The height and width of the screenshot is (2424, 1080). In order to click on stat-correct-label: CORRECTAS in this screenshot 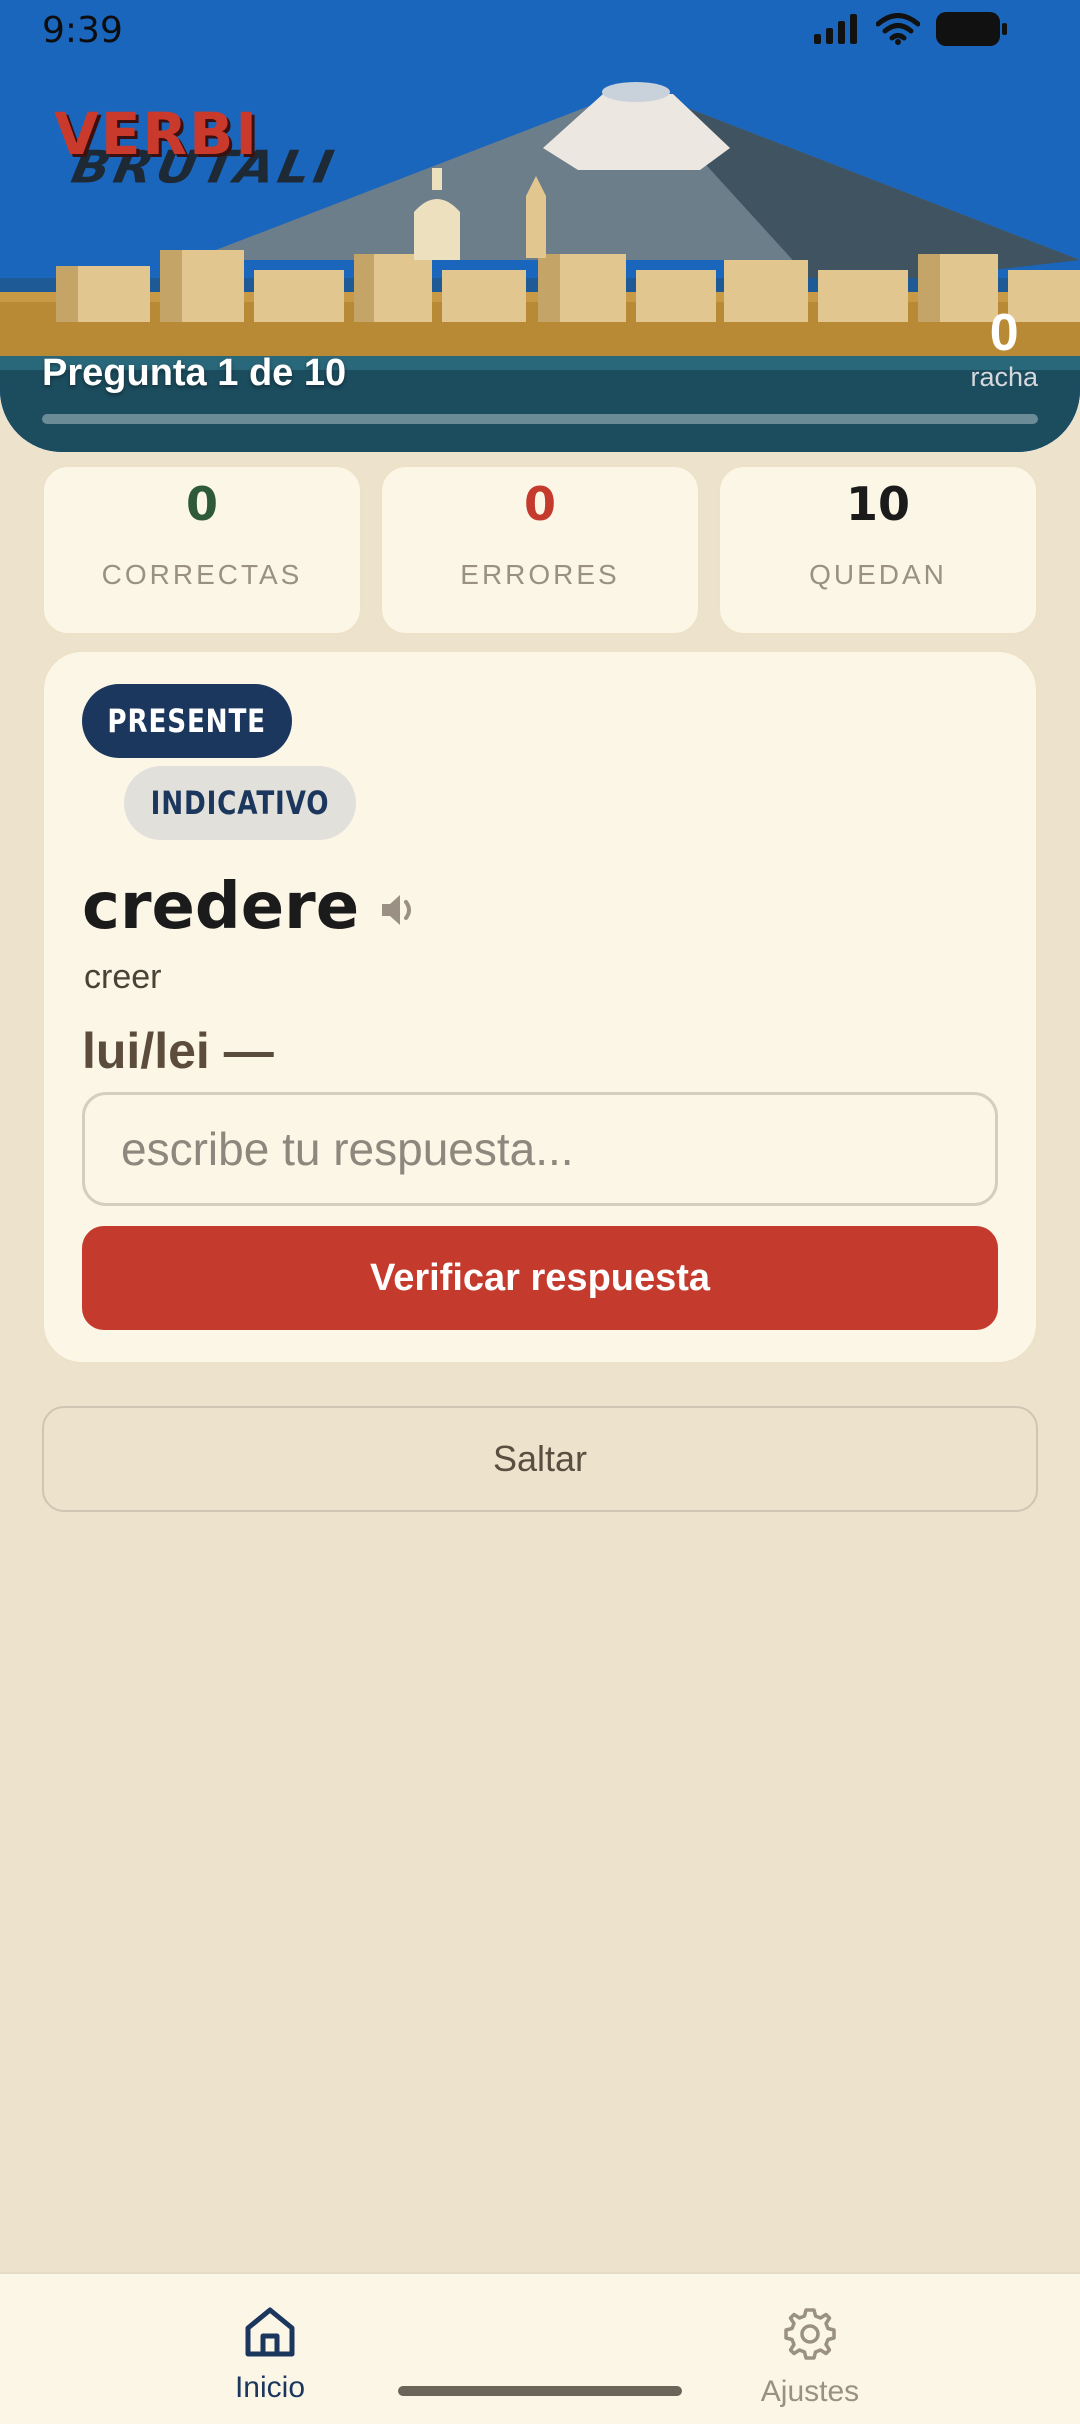, I will do `click(202, 574)`.